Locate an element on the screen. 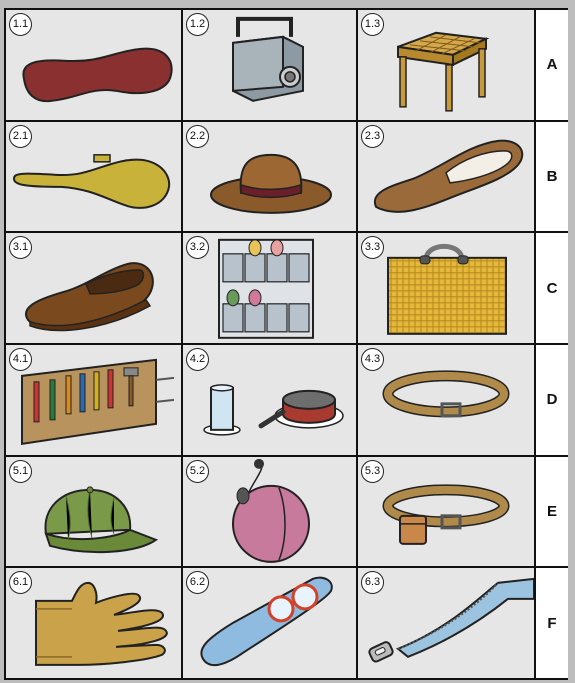  cell-5-3: 5.3 is located at coordinates (446, 511).